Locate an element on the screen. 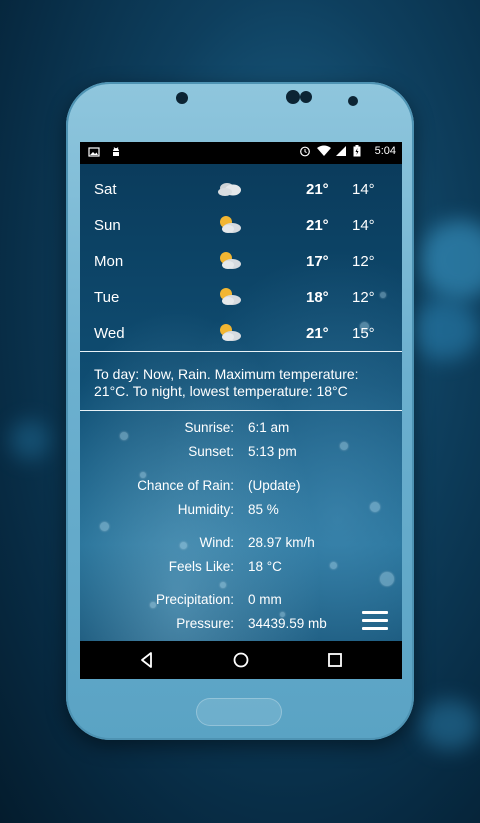 Image resolution: width=480 pixels, height=823 pixels. forecast-row: Wed 21° 15° is located at coordinates (241, 333).